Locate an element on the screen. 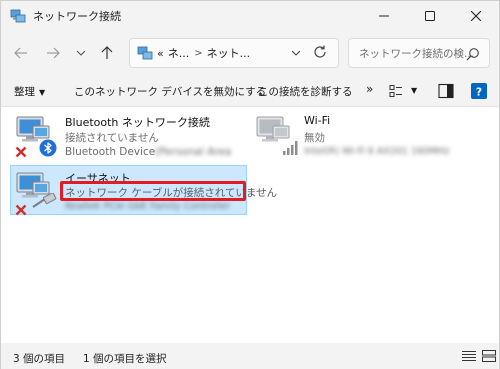 This screenshot has width=500, height=369. device-name: Realtek PCIe GbE Family Controller is located at coordinates (148, 206).